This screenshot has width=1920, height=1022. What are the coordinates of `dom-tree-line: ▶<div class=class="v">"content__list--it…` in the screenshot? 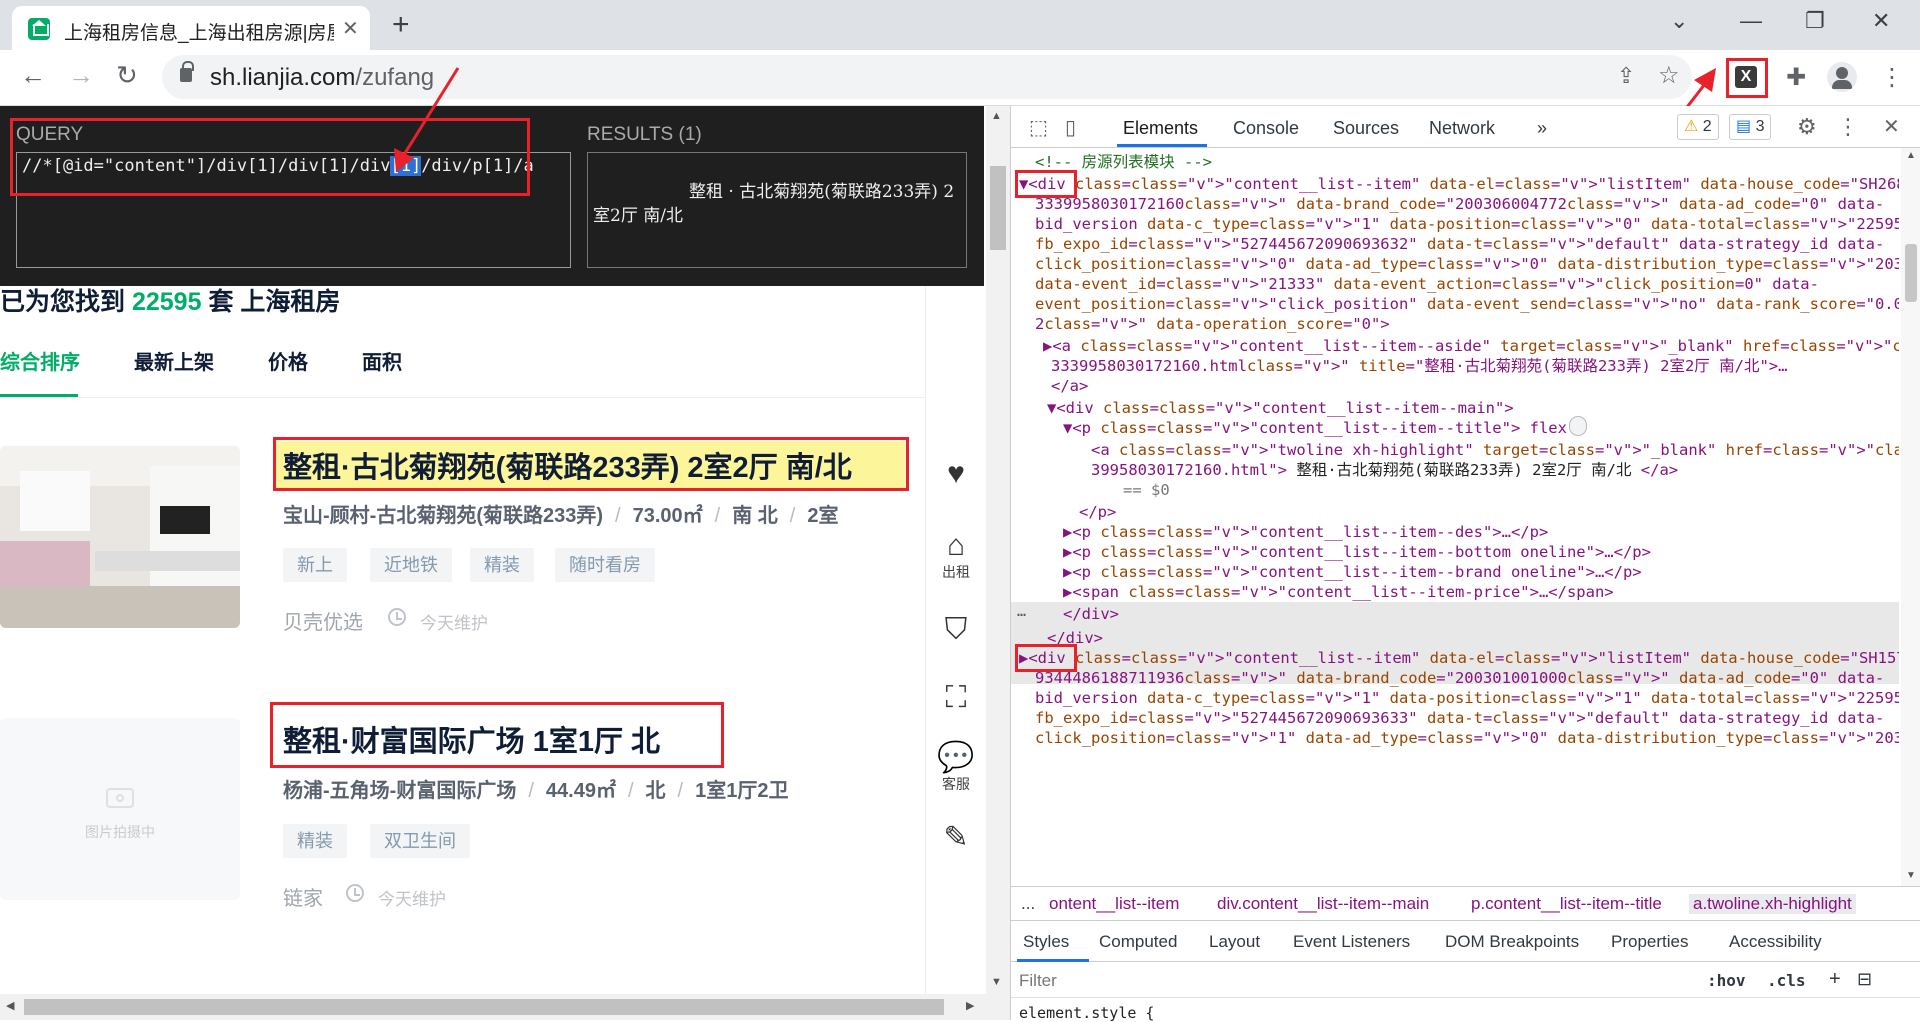 It's located at (1459, 658).